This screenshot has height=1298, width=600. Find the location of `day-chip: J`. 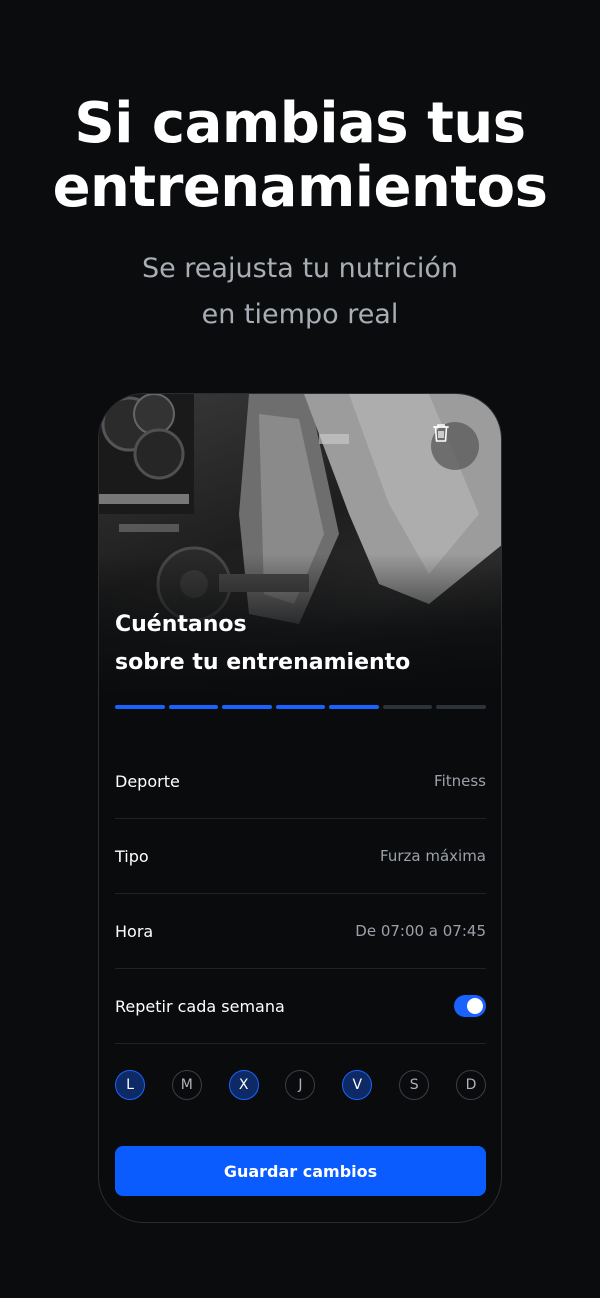

day-chip: J is located at coordinates (300, 1085).